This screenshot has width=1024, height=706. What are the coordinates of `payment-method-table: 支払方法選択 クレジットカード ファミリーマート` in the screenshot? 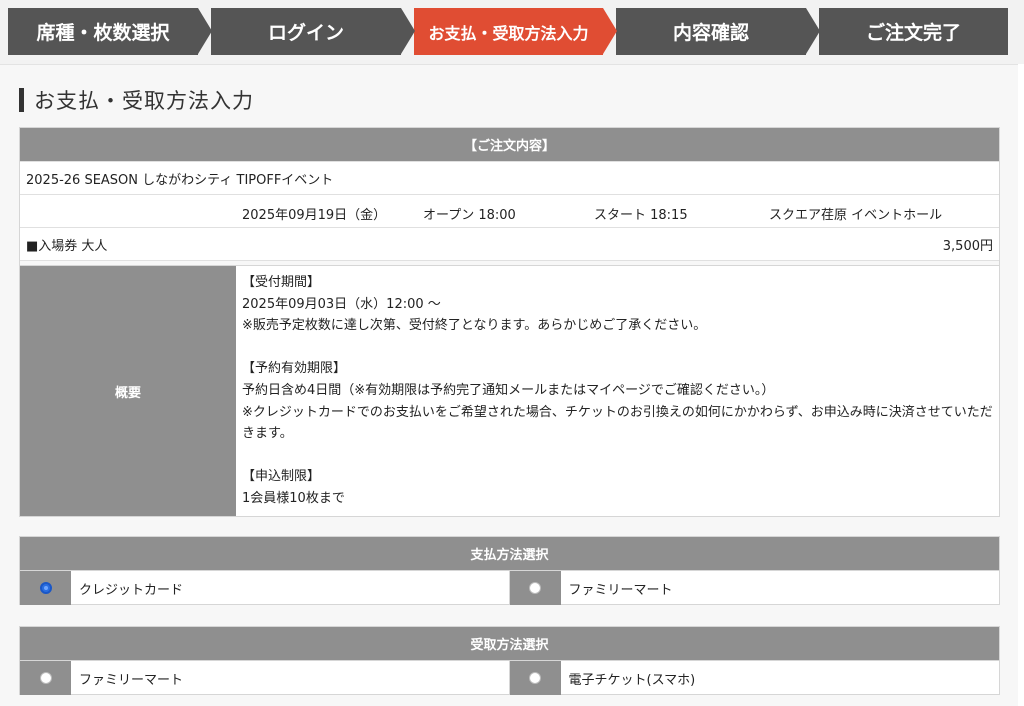 It's located at (509, 570).